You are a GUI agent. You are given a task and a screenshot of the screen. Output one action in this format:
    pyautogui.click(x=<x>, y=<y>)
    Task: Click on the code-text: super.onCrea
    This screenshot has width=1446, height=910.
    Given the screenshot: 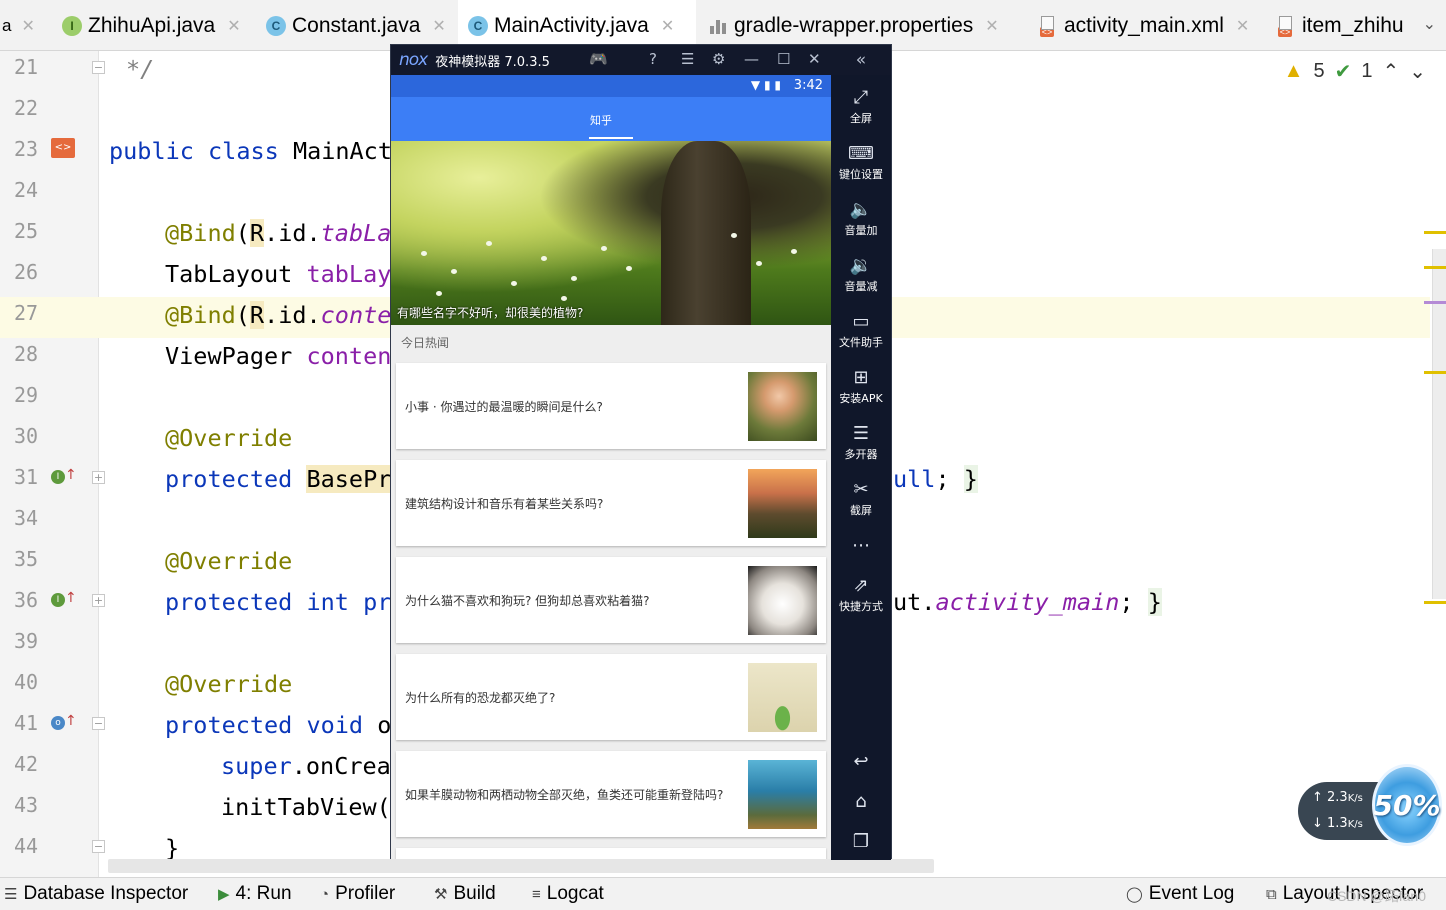 What is the action you would take?
    pyautogui.click(x=306, y=766)
    